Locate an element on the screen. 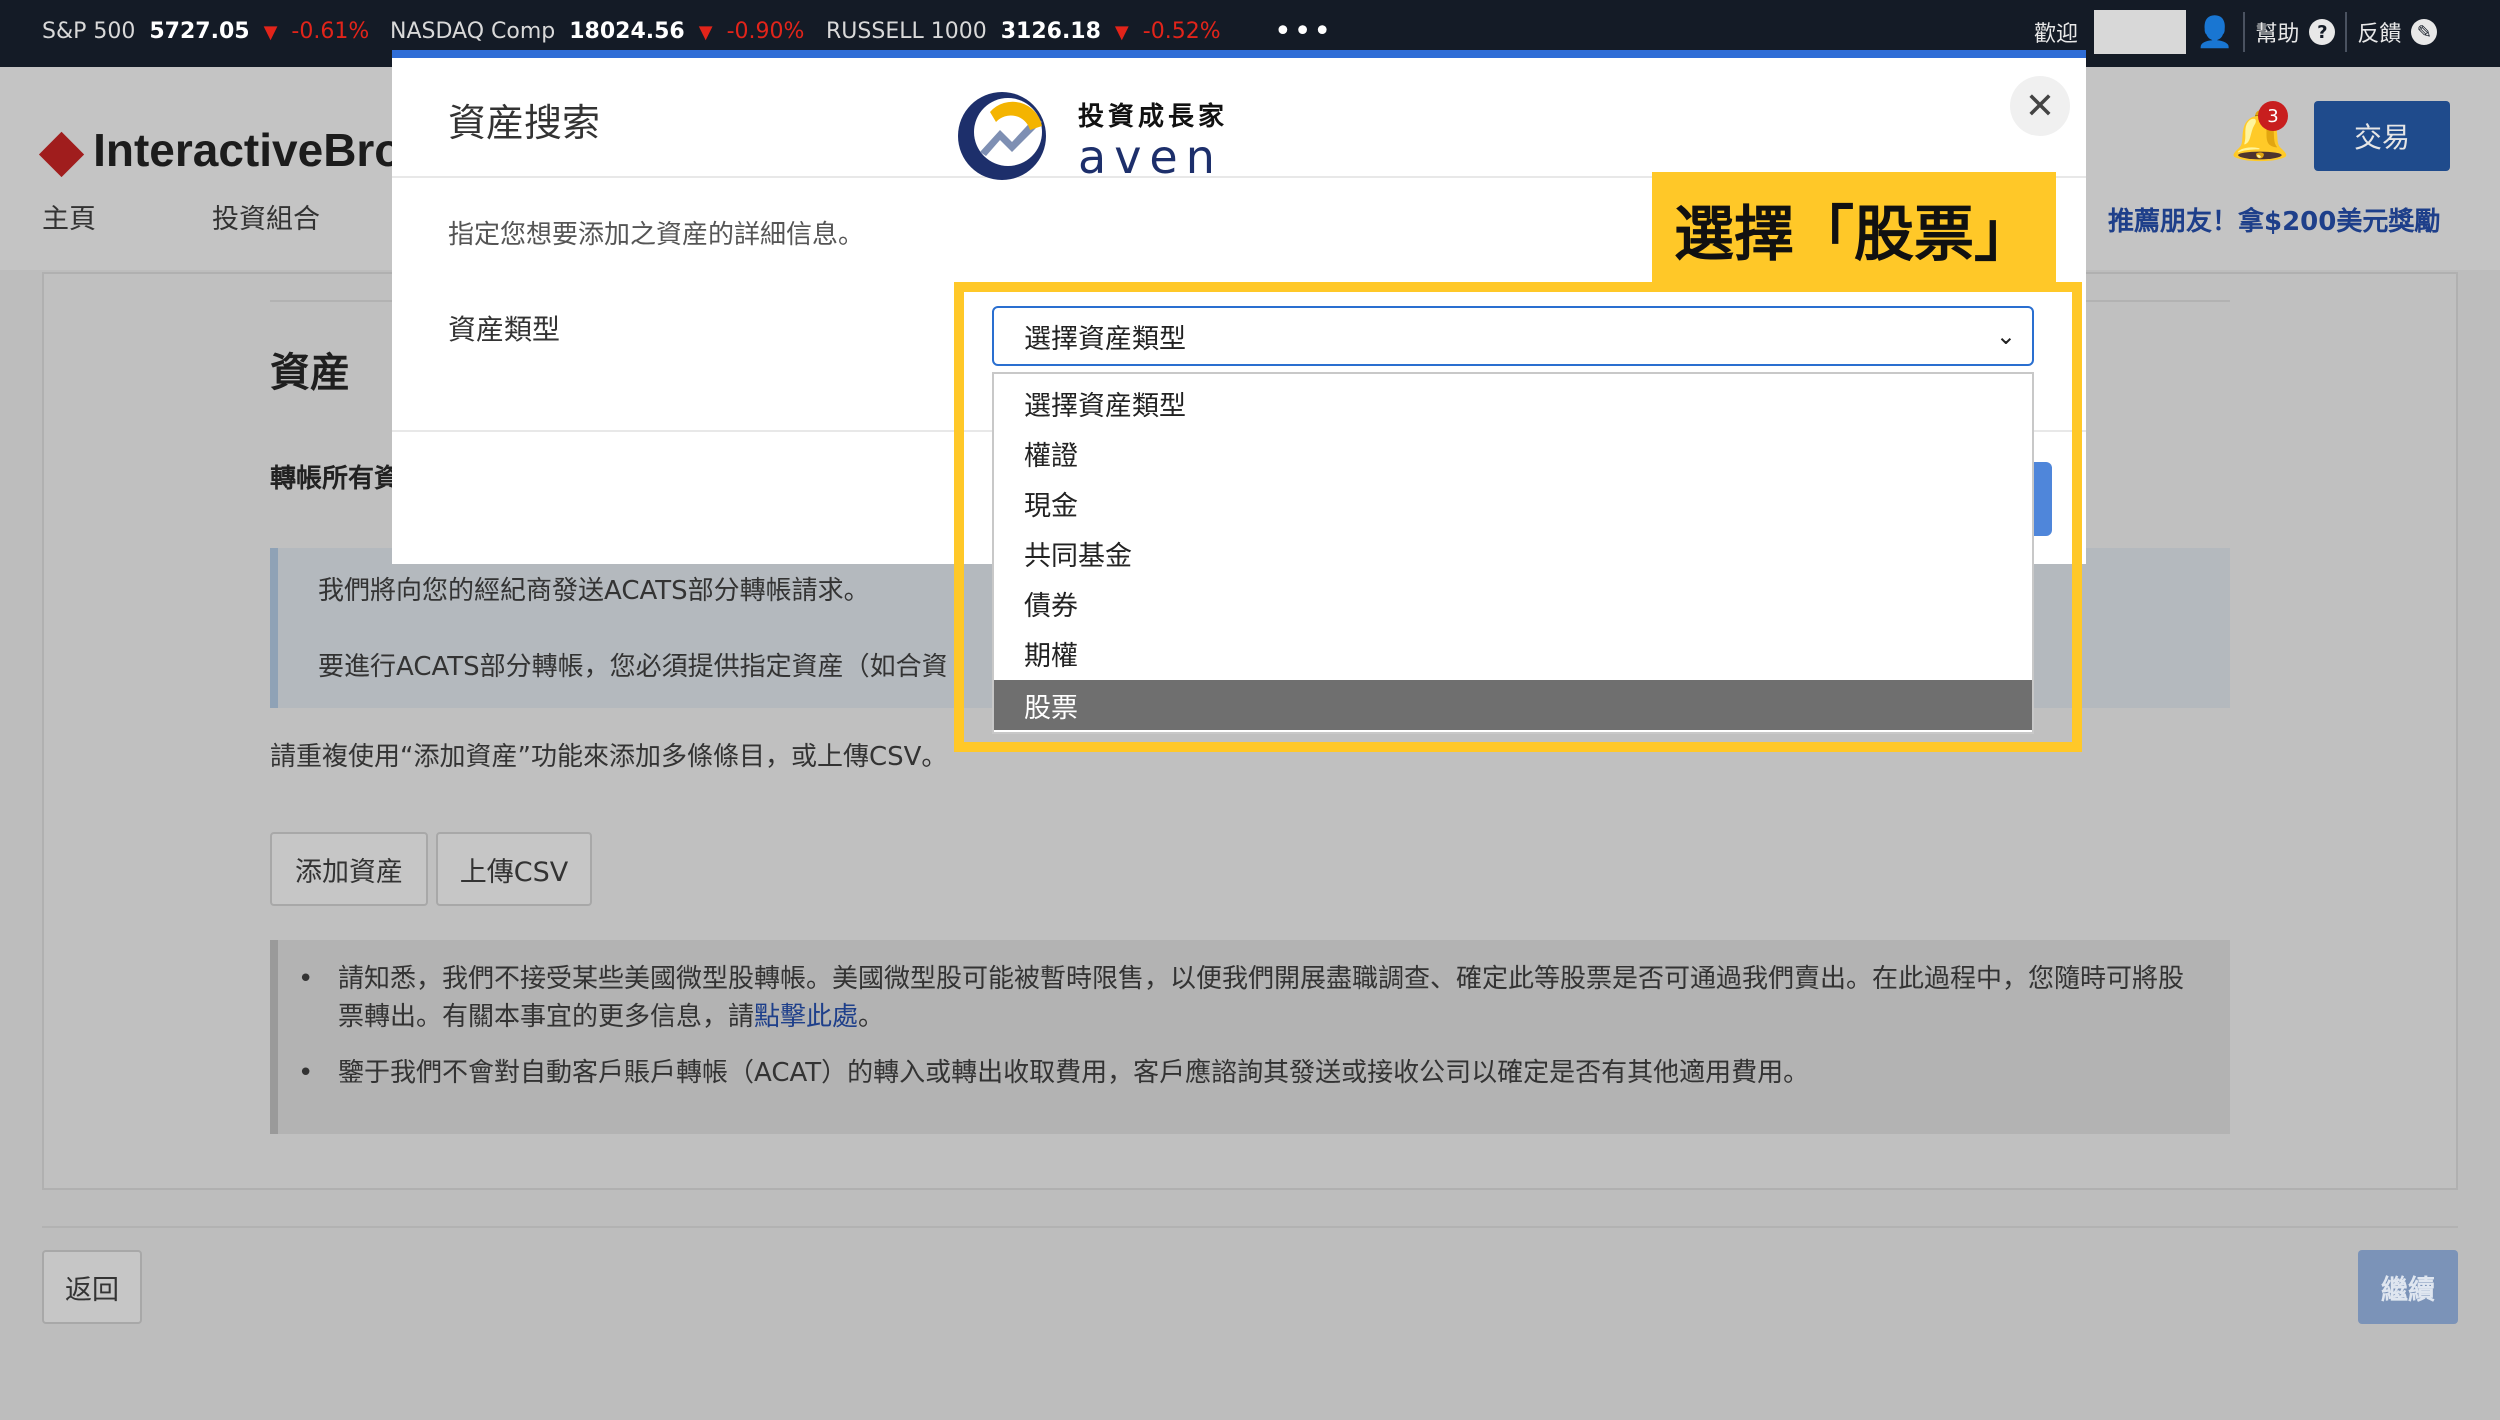  help-icon: ? is located at coordinates (2322, 32).